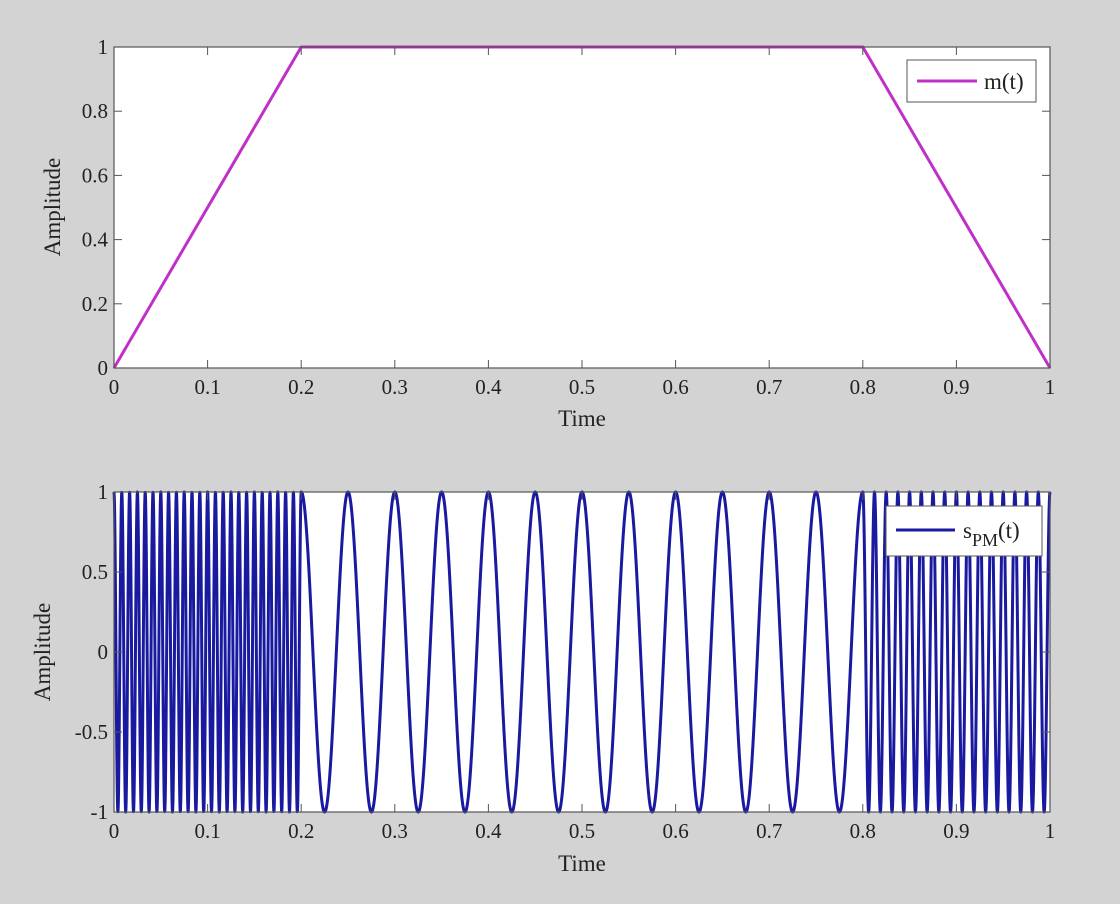  What do you see at coordinates (967, 530) in the screenshot?
I see `plot-bottom-legend-label-base: s` at bounding box center [967, 530].